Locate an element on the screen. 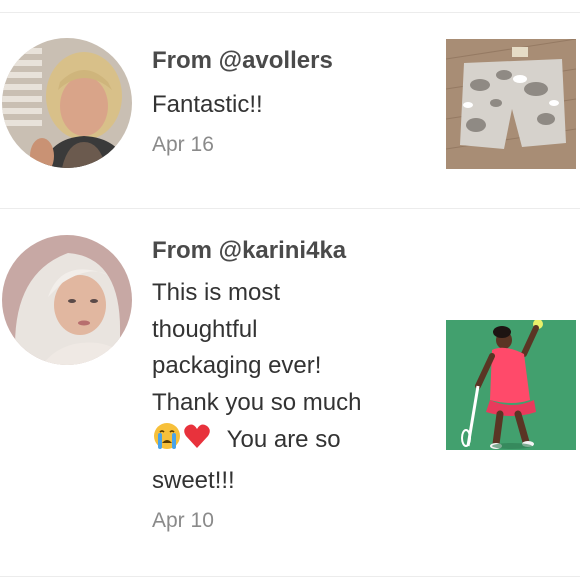  review-message-line: Fantastic!! is located at coordinates (207, 104).